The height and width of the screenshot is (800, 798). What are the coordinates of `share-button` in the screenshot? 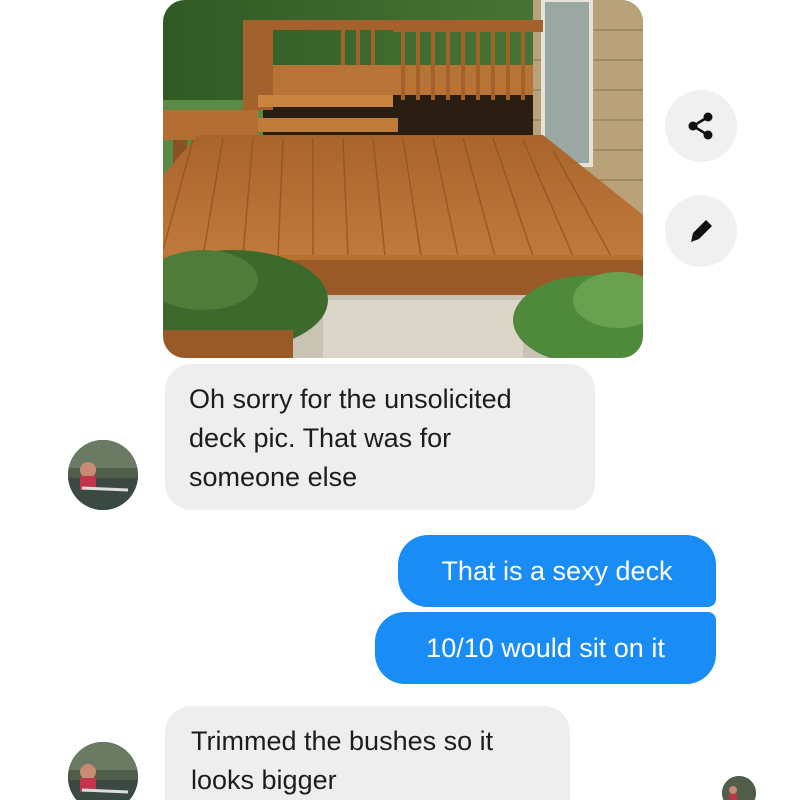 It's located at (701, 126).